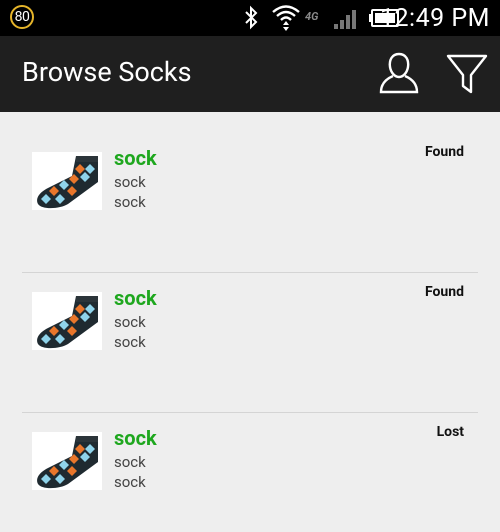 The image size is (500, 532). I want to click on bluetooth-icon, so click(251, 17).